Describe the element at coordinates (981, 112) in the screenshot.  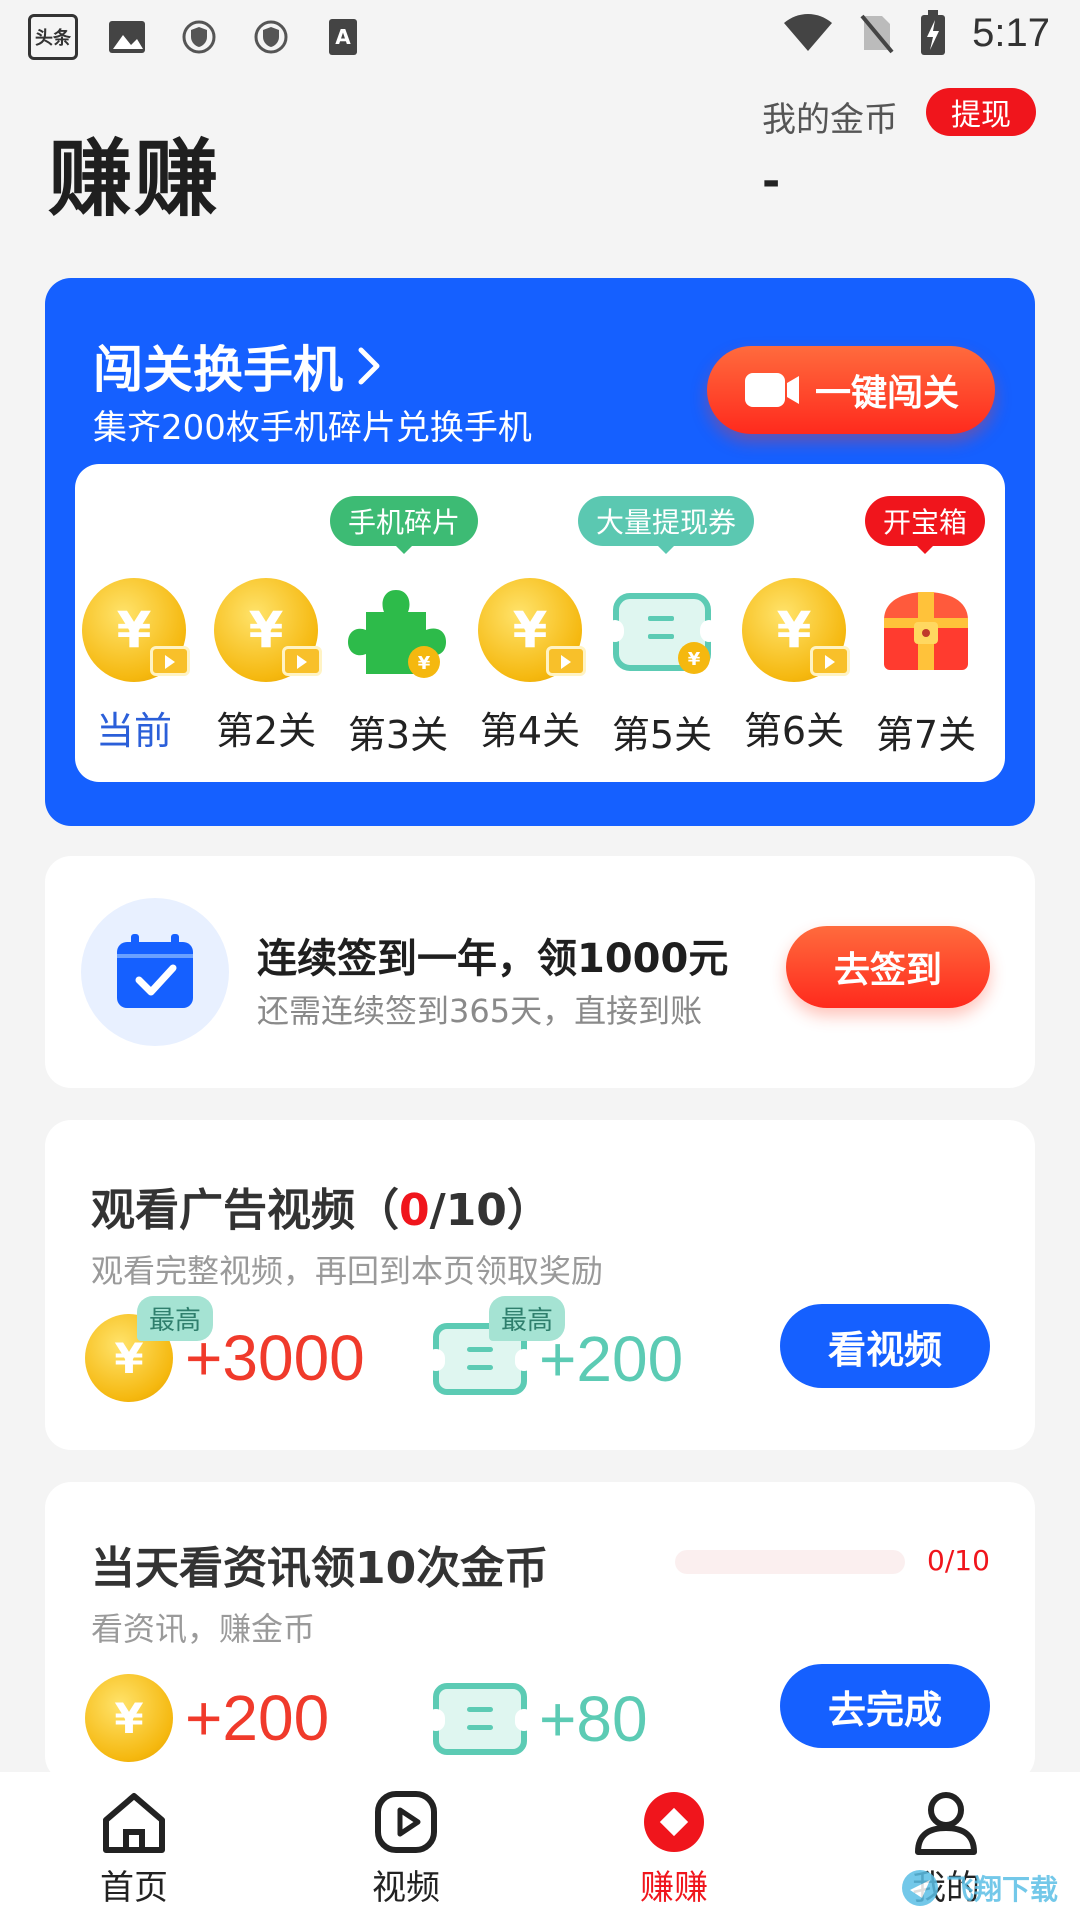
I see `withdraw-button: 提现` at that location.